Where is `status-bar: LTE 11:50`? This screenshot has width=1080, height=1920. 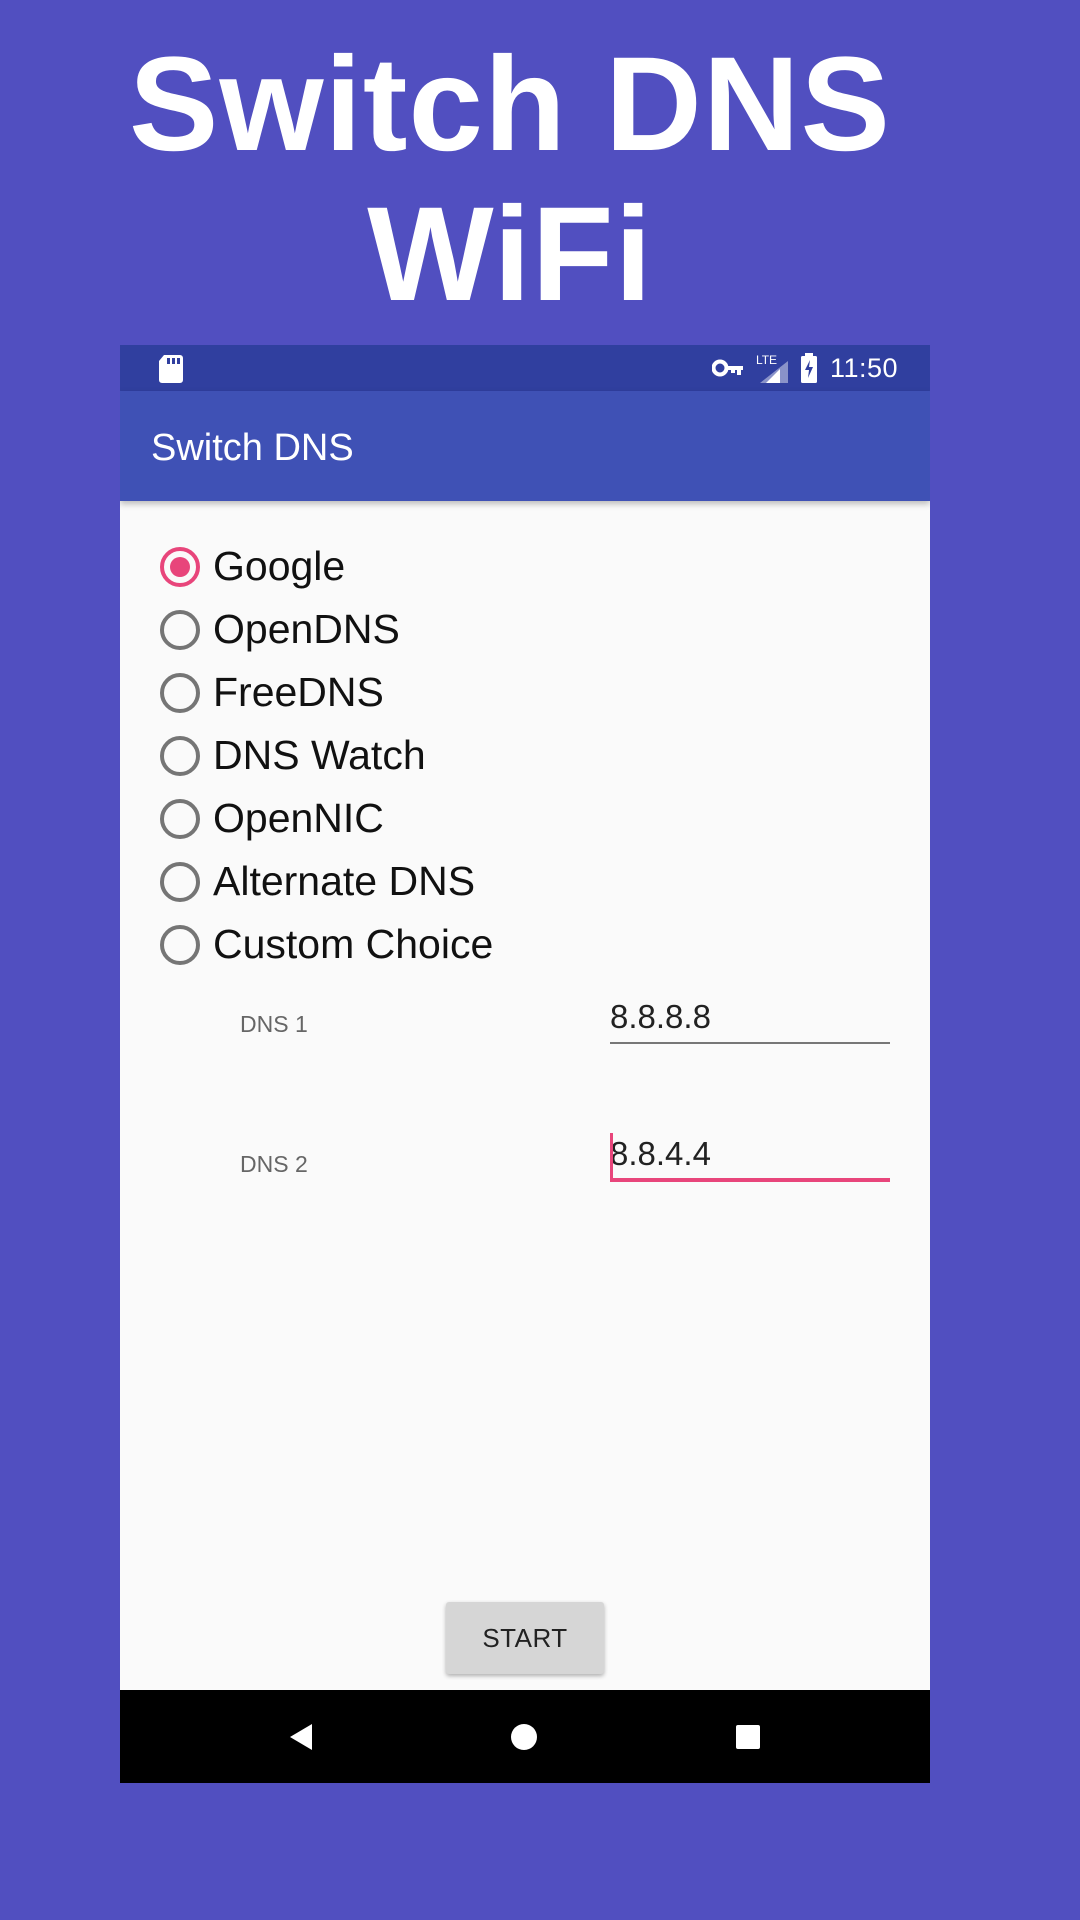
status-bar: LTE 11:50 is located at coordinates (525, 368).